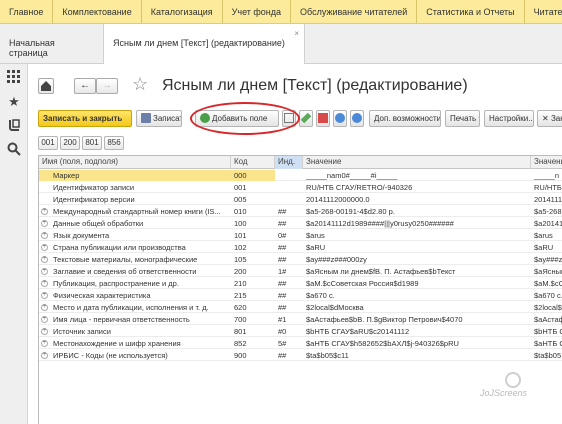  Describe the element at coordinates (182, 11) in the screenshot. I see `menu-item-cataloging: Каталогизация` at that location.